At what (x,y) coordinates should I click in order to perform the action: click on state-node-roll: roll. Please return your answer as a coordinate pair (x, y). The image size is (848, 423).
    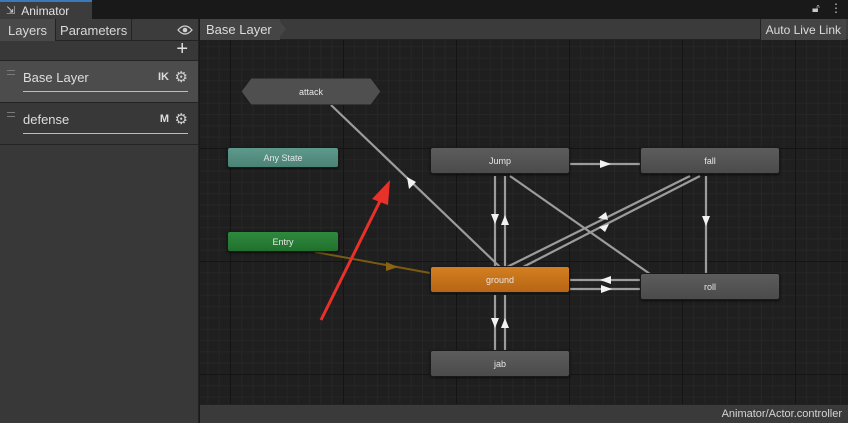
    Looking at the image, I should click on (710, 286).